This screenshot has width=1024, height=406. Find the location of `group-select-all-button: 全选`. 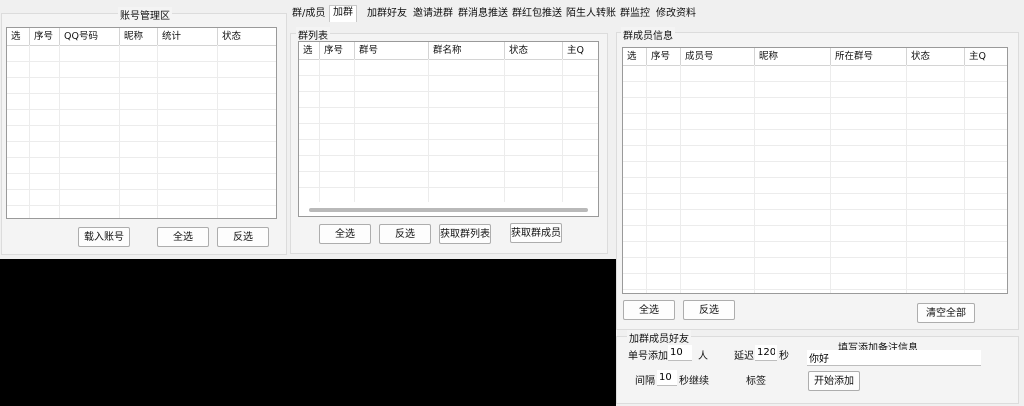

group-select-all-button: 全选 is located at coordinates (345, 234).